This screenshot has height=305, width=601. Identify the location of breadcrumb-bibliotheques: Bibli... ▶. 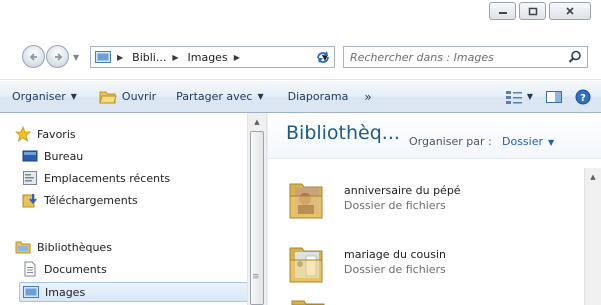
(157, 57).